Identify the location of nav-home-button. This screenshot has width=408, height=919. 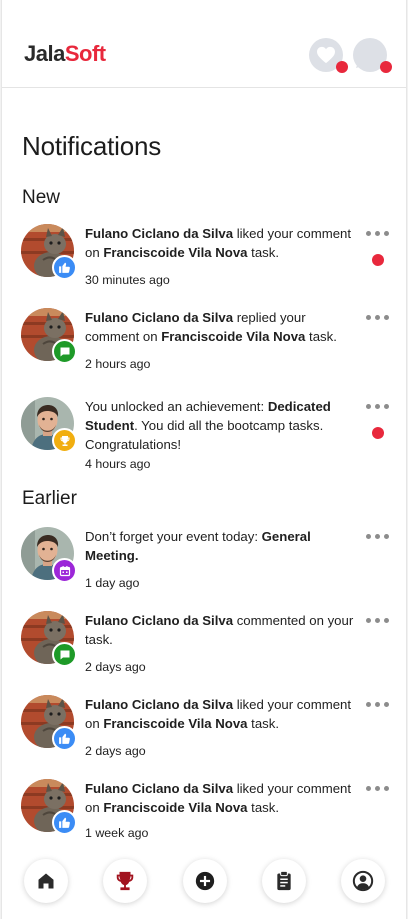
(46, 881).